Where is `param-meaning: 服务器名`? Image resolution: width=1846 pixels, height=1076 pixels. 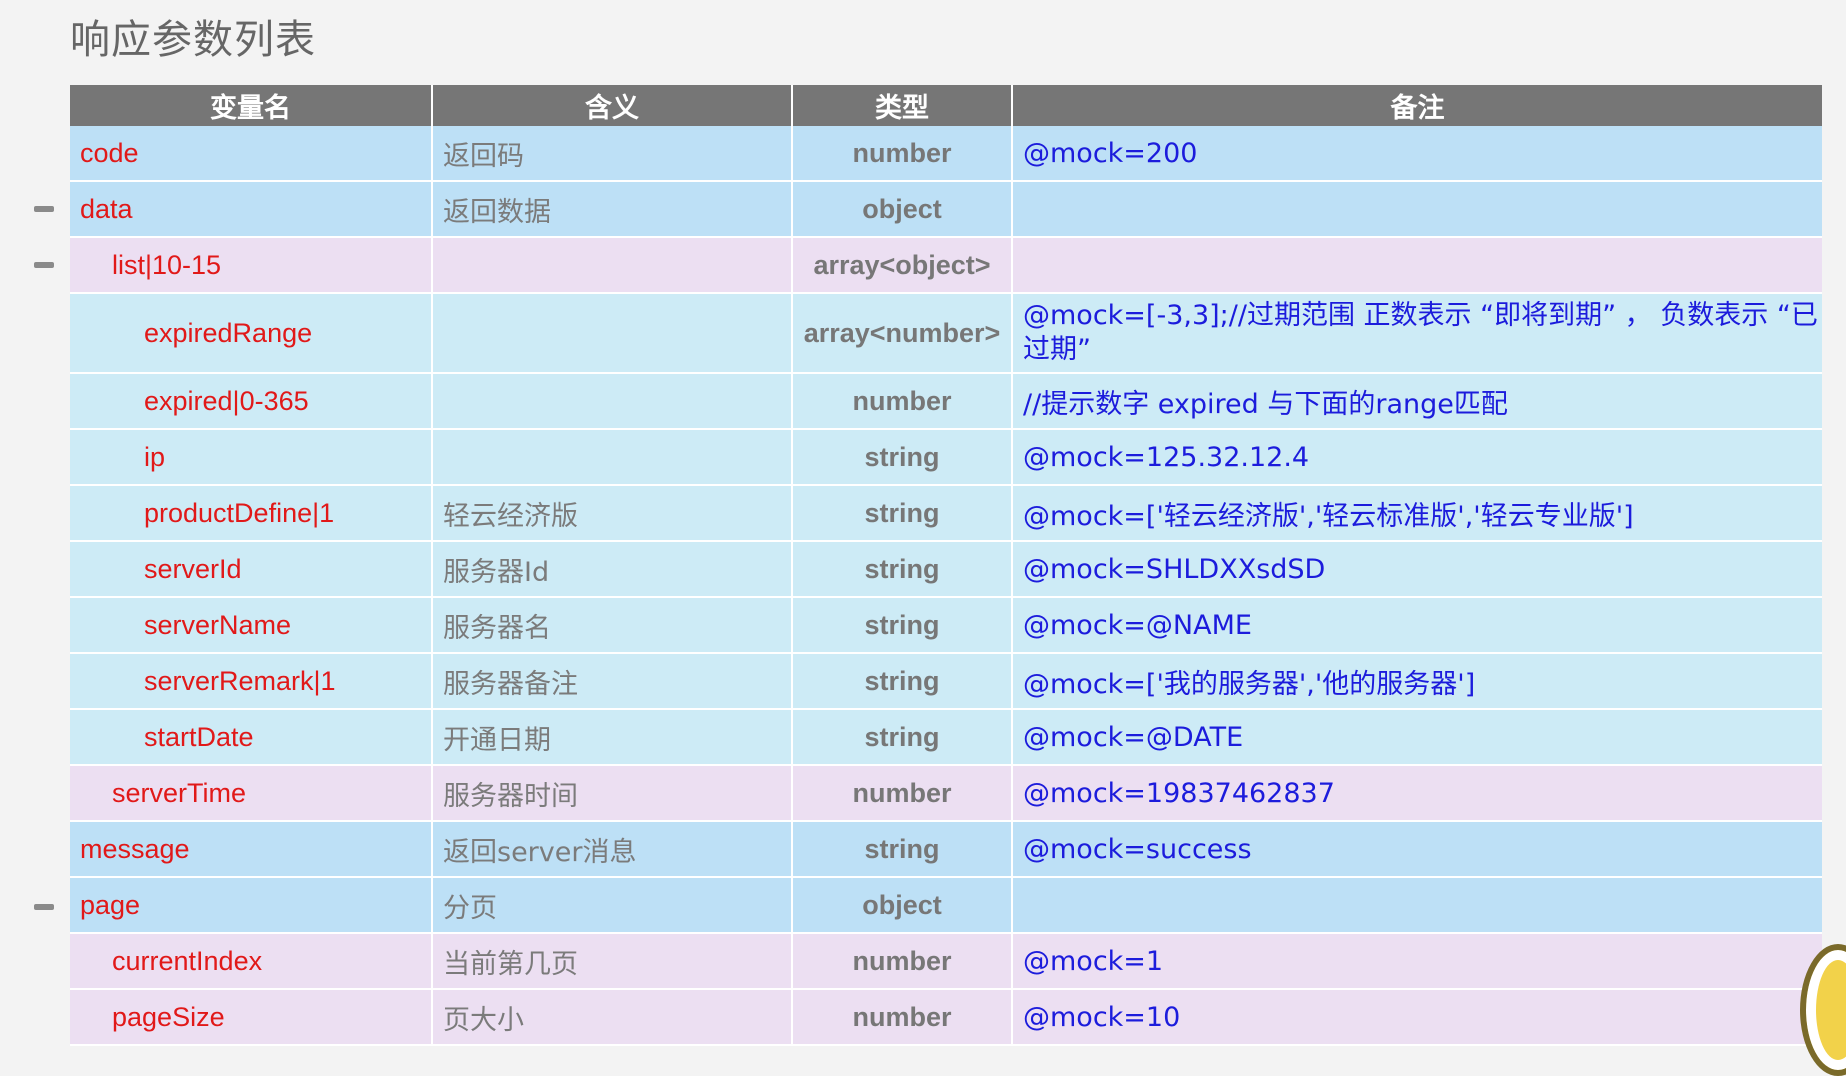 param-meaning: 服务器名 is located at coordinates (612, 625).